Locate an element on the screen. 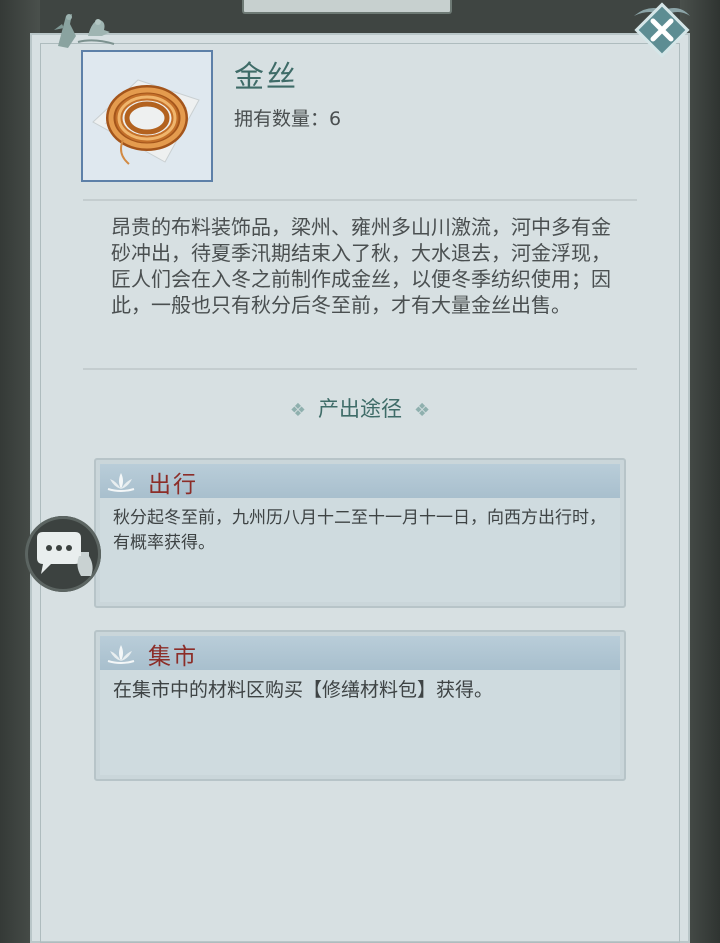 The width and height of the screenshot is (720, 943). birds-decoration-icon is located at coordinates (84, 31).